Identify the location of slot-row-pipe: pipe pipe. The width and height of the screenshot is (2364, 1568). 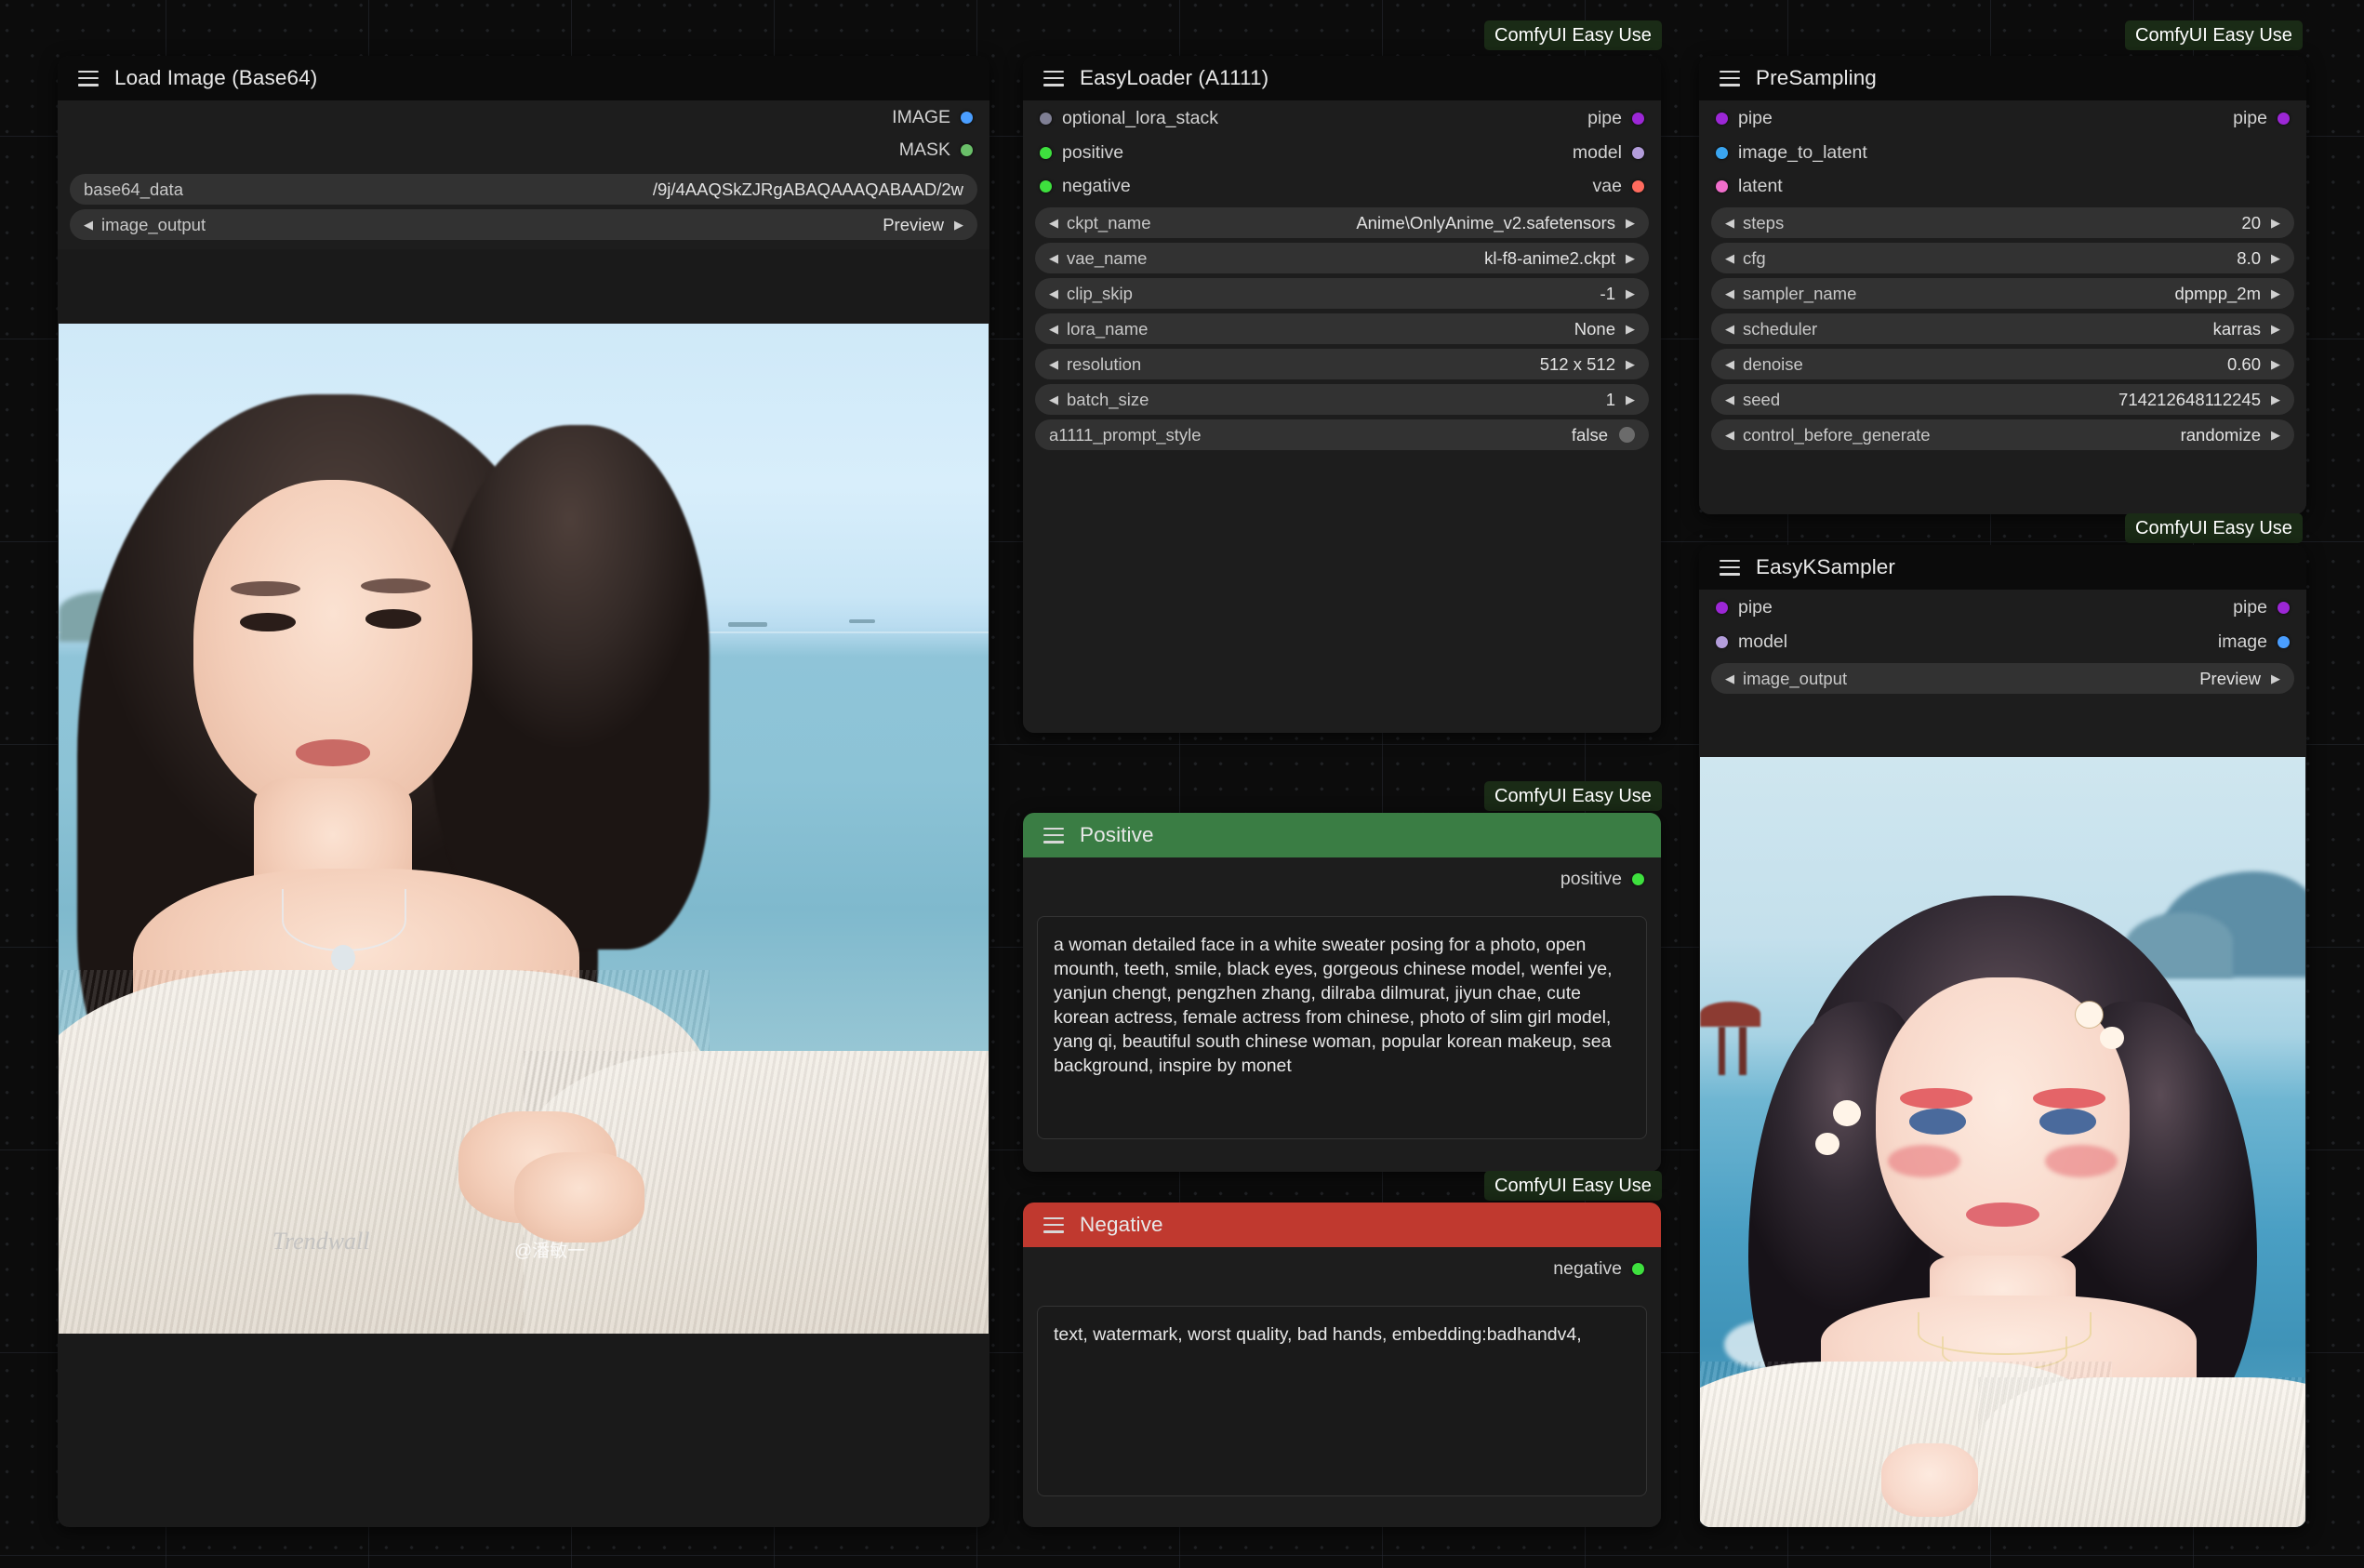
(2002, 118).